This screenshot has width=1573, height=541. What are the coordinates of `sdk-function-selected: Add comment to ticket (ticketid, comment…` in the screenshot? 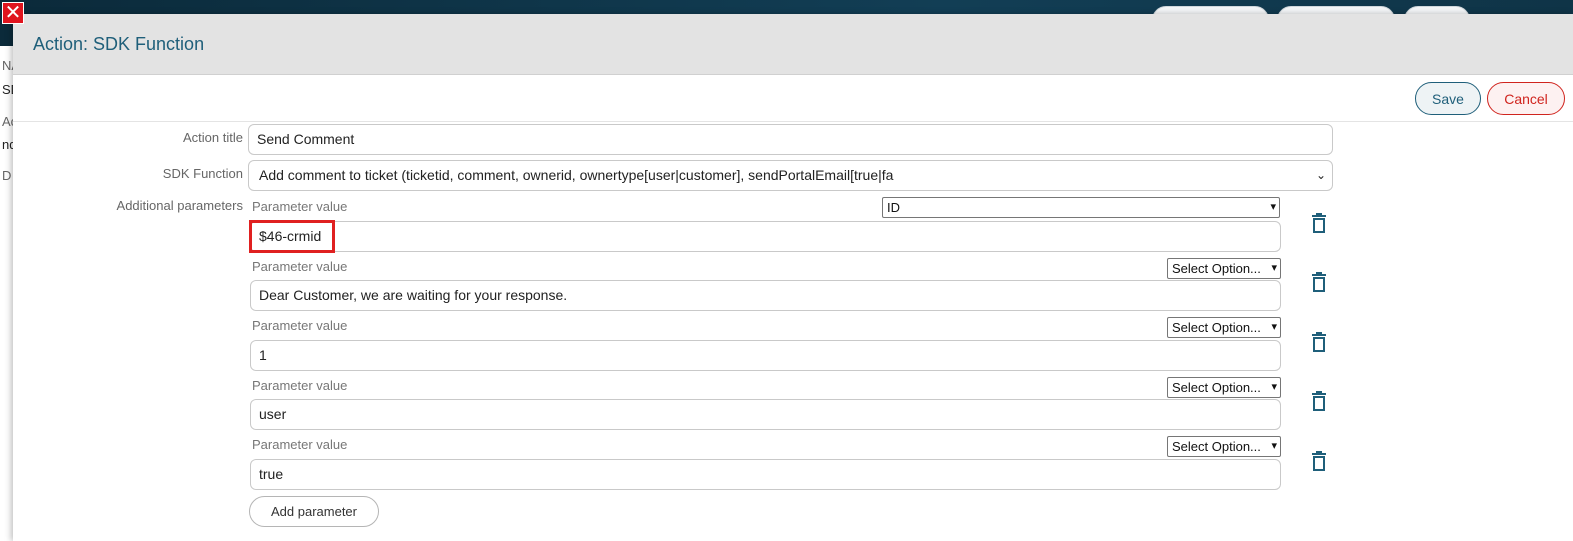 It's located at (576, 175).